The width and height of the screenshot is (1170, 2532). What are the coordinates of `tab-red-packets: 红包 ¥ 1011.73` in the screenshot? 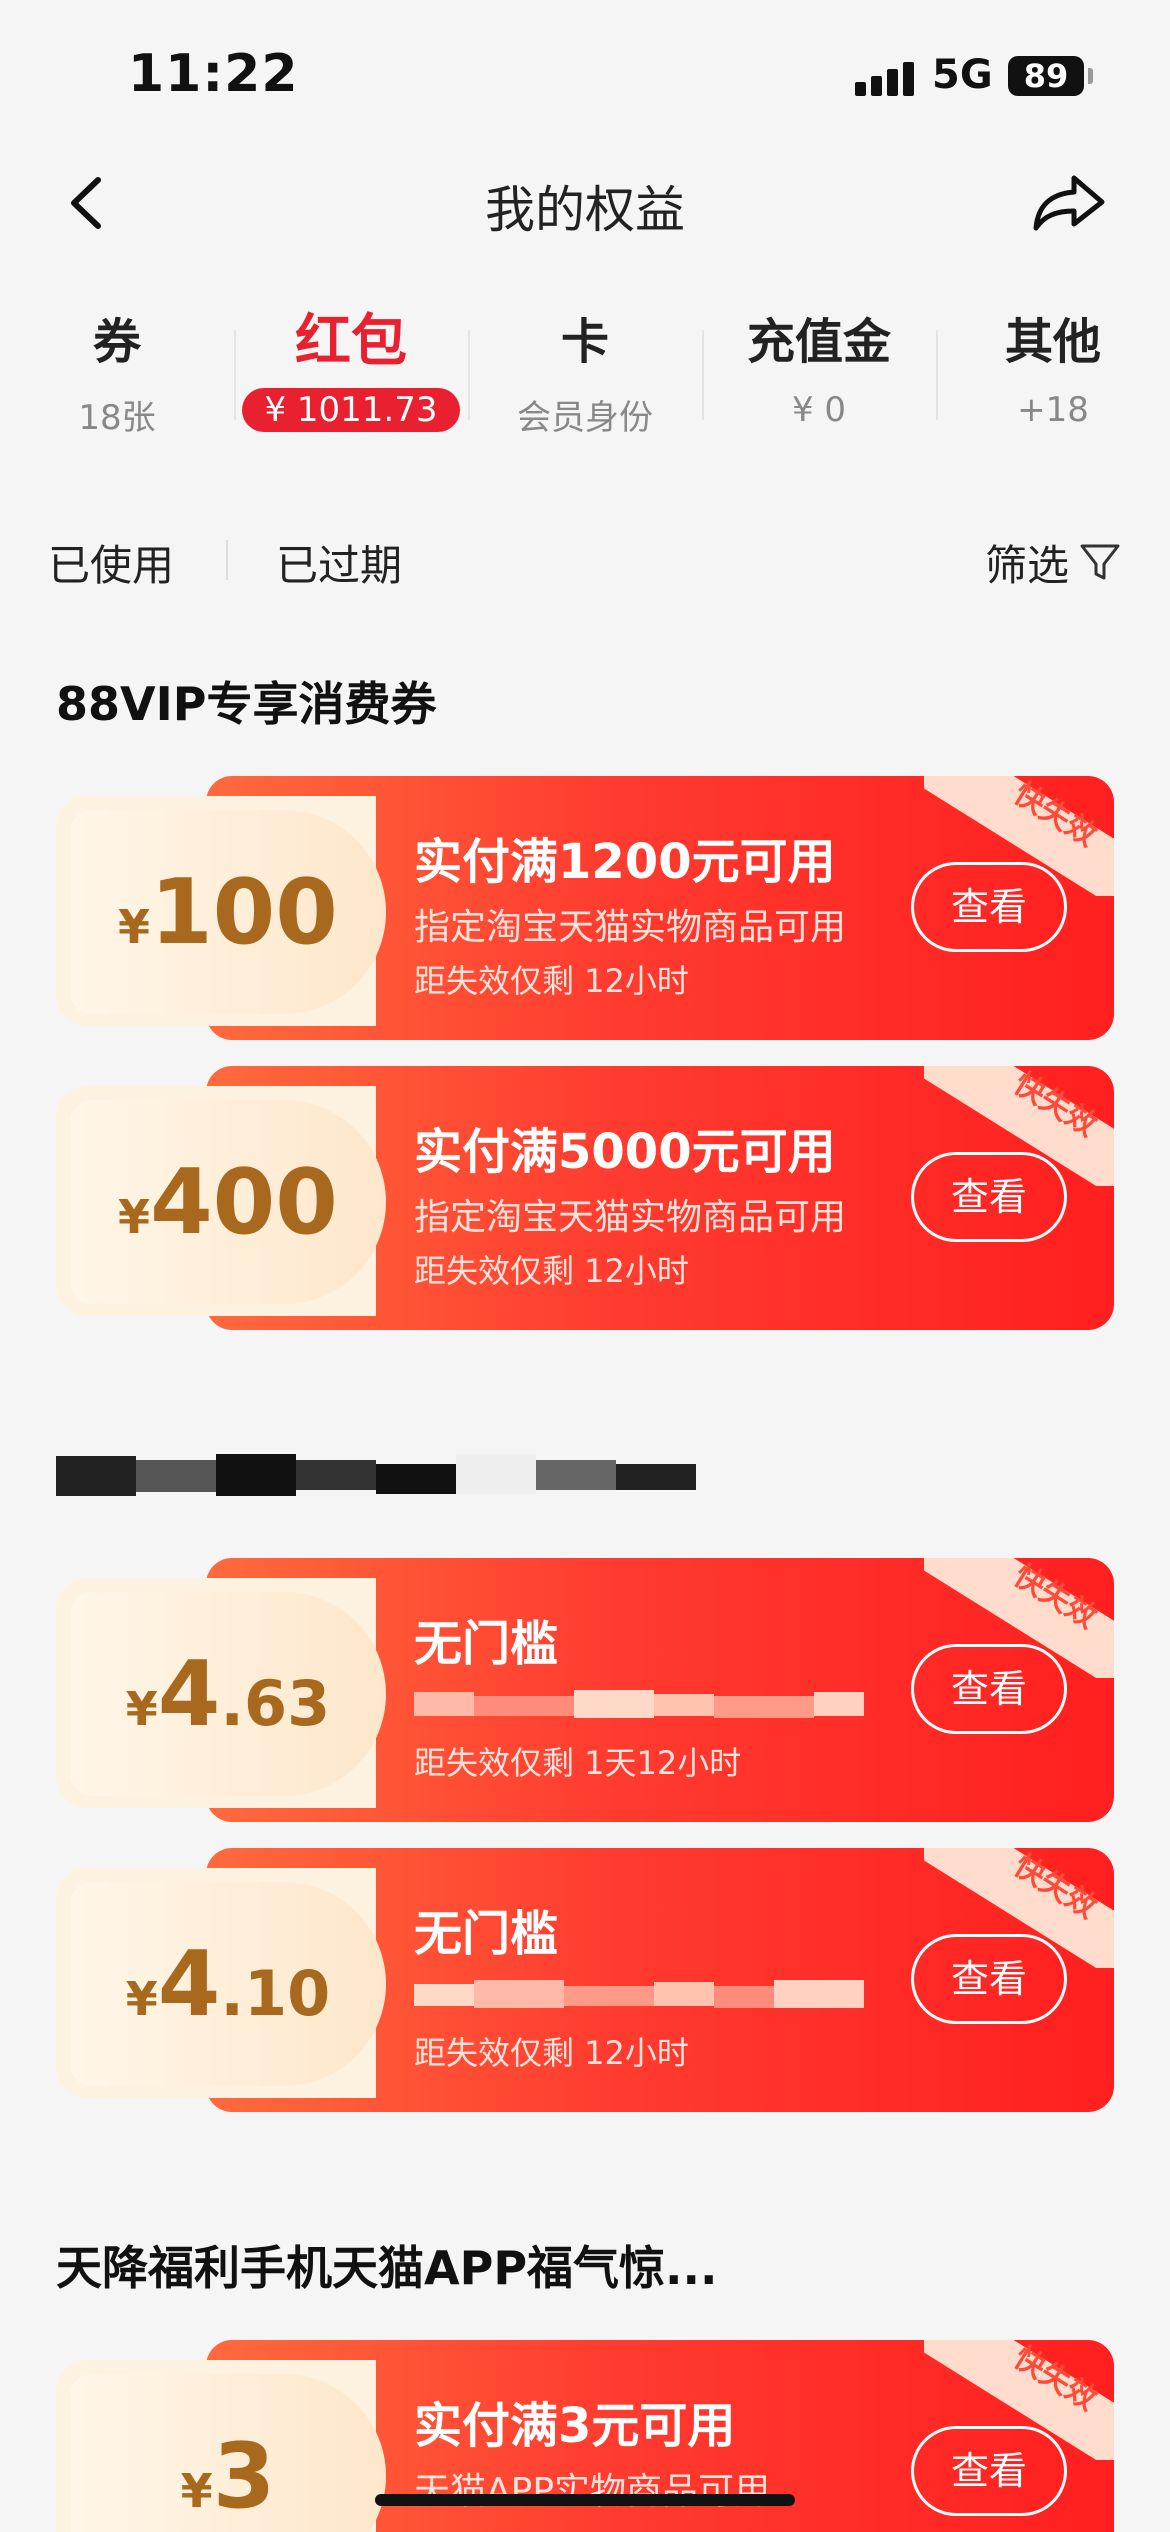 It's located at (351, 380).